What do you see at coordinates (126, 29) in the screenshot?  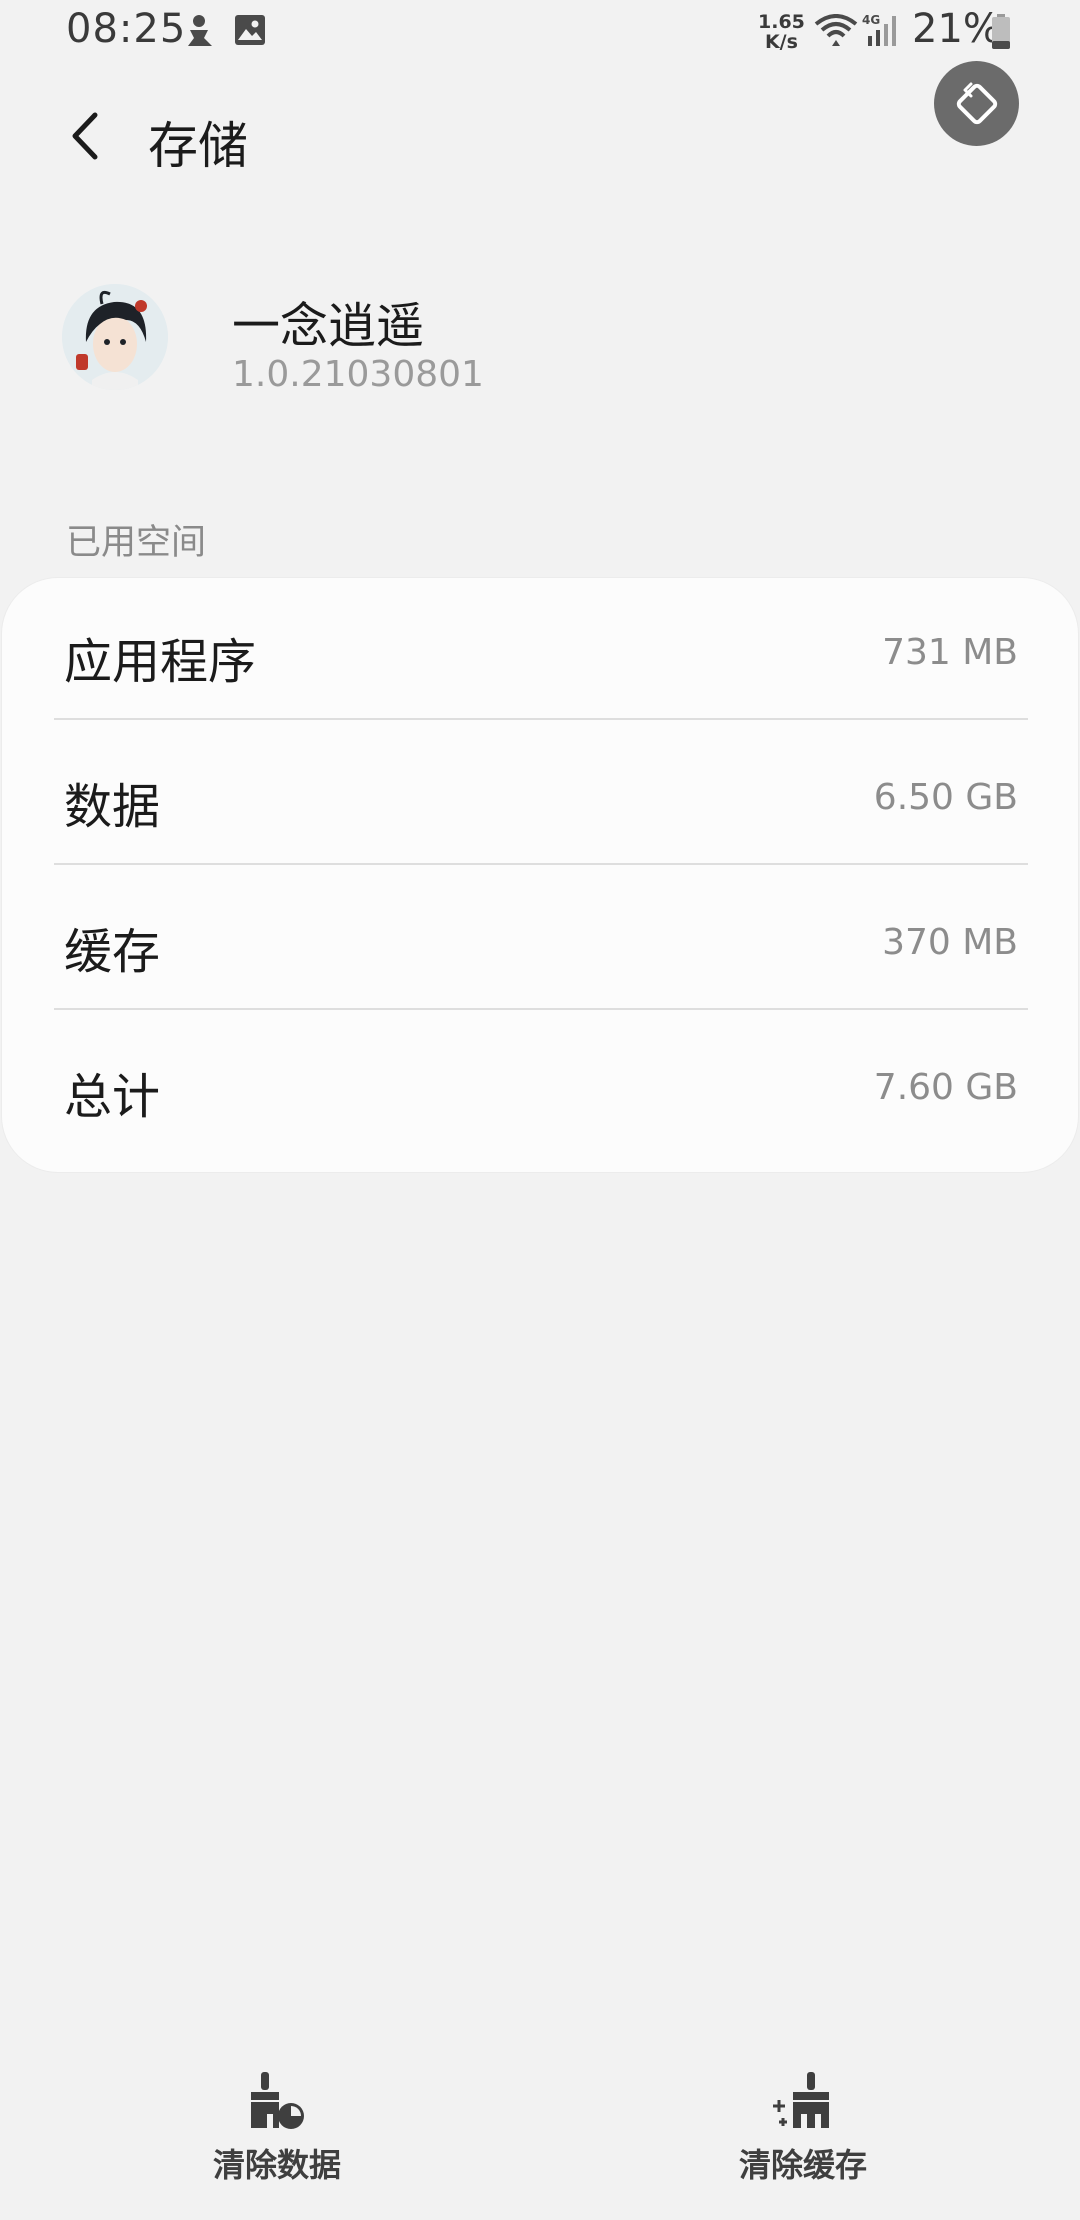 I see `status-time: 08:25` at bounding box center [126, 29].